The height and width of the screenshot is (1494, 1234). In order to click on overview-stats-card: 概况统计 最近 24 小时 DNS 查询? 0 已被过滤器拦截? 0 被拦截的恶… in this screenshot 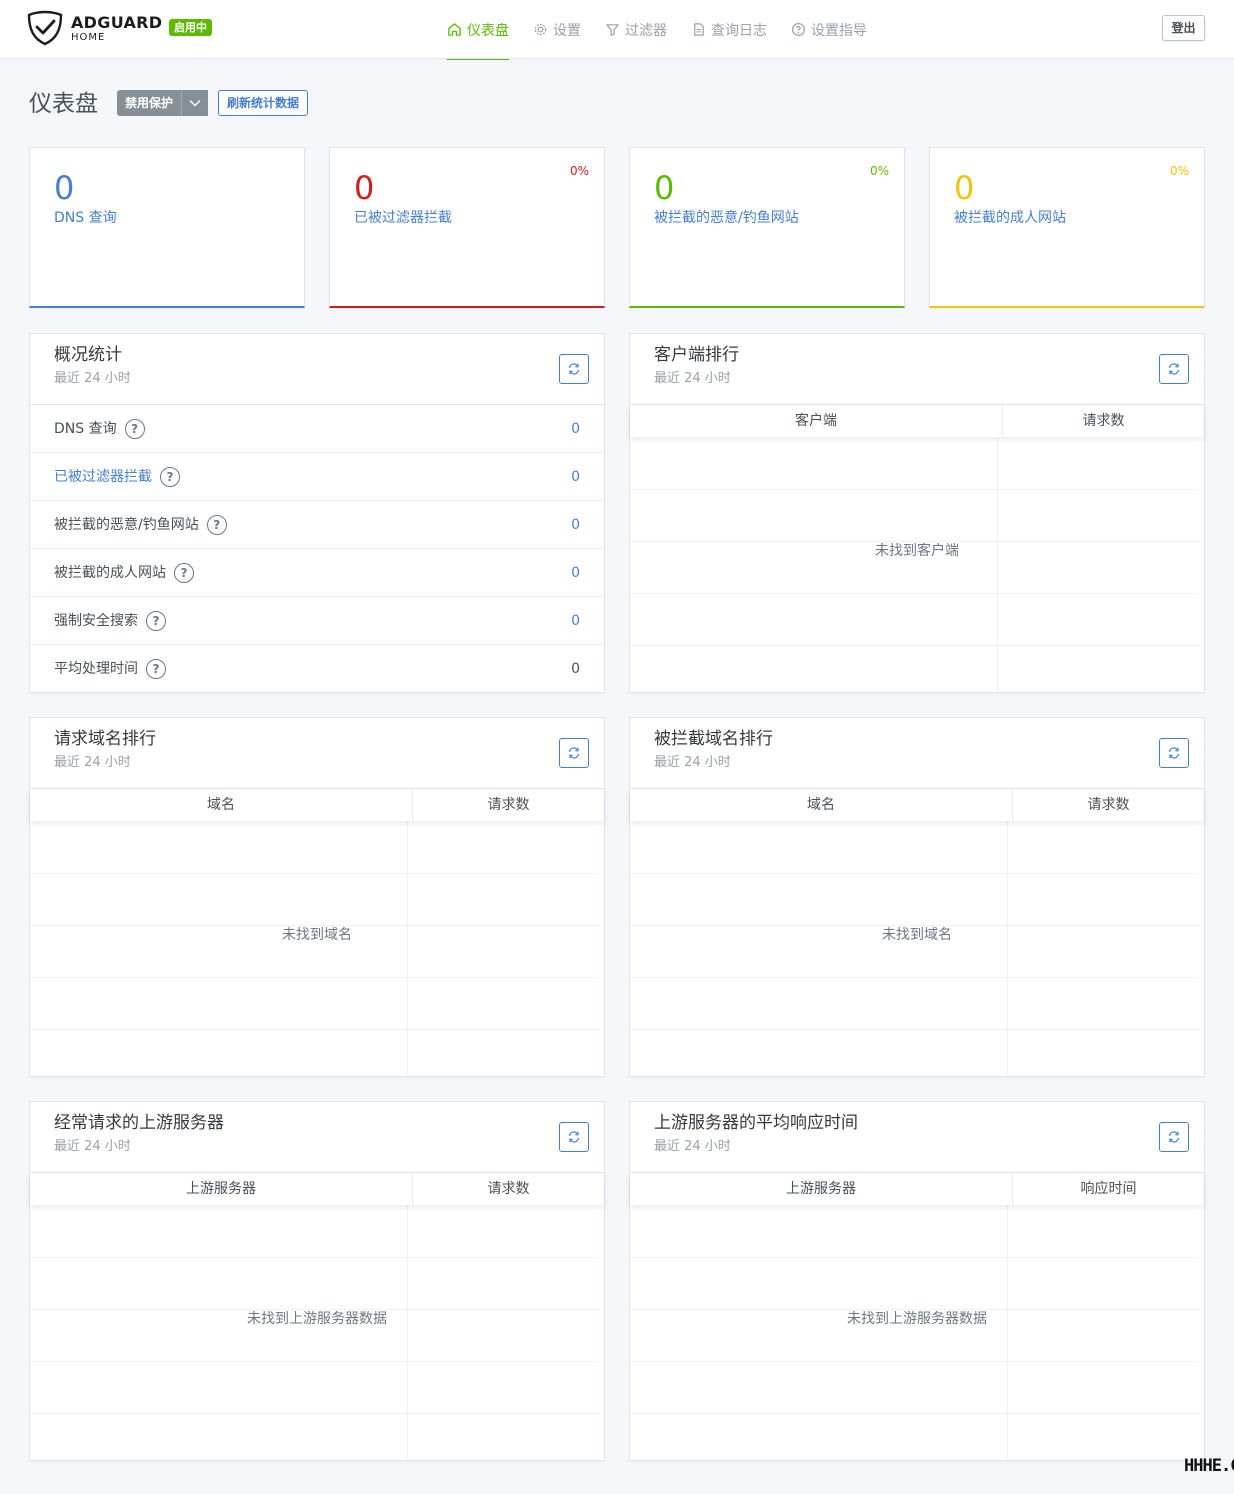, I will do `click(317, 513)`.